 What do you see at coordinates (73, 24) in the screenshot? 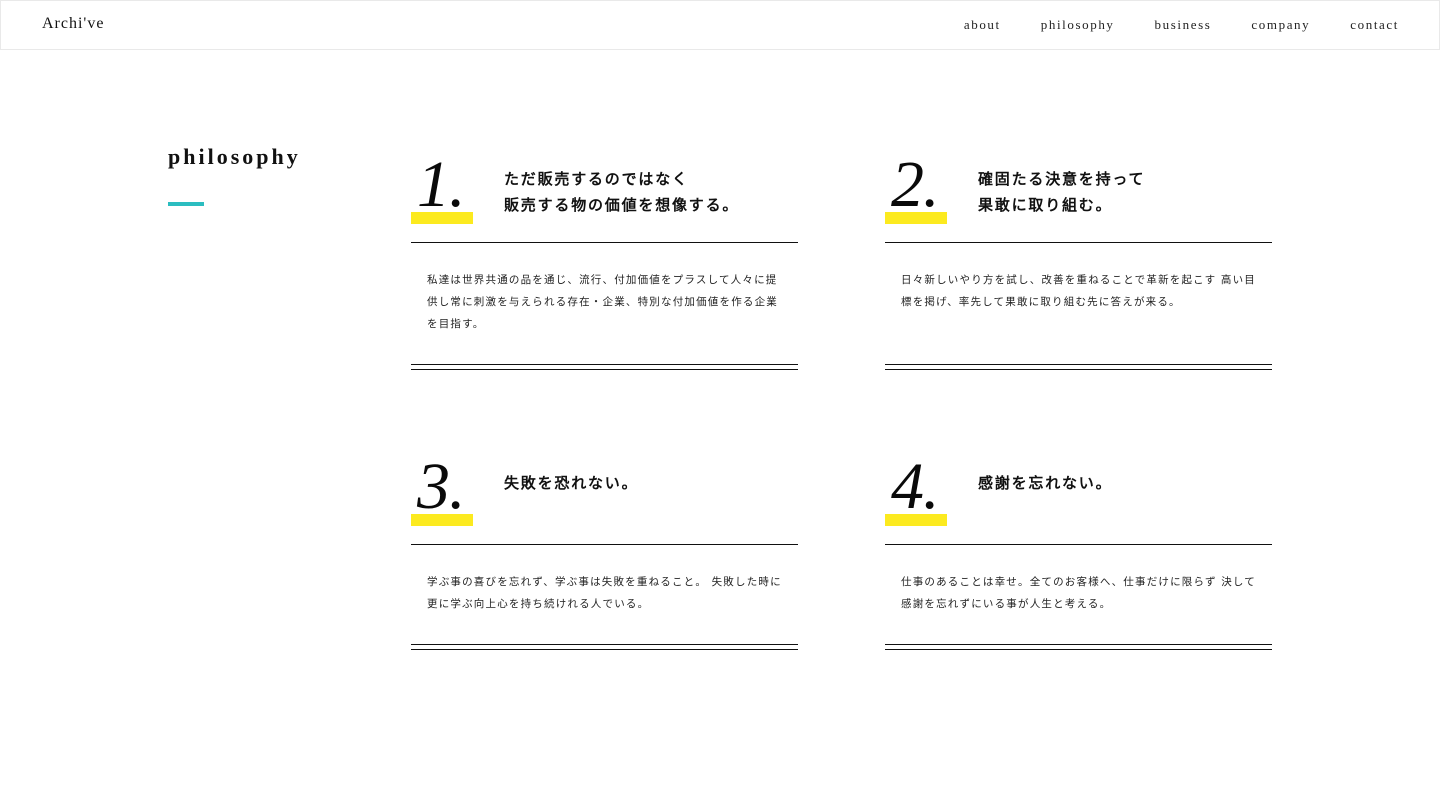
I see `site-logo: Archi've` at bounding box center [73, 24].